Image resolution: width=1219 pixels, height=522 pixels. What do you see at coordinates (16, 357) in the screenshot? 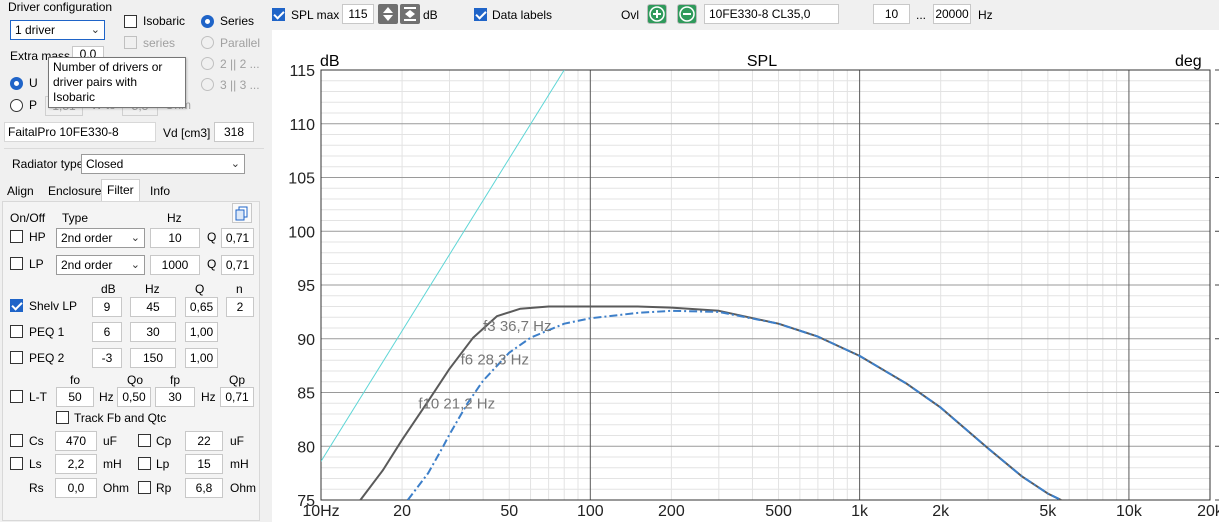
I see `peq2-checkbox` at bounding box center [16, 357].